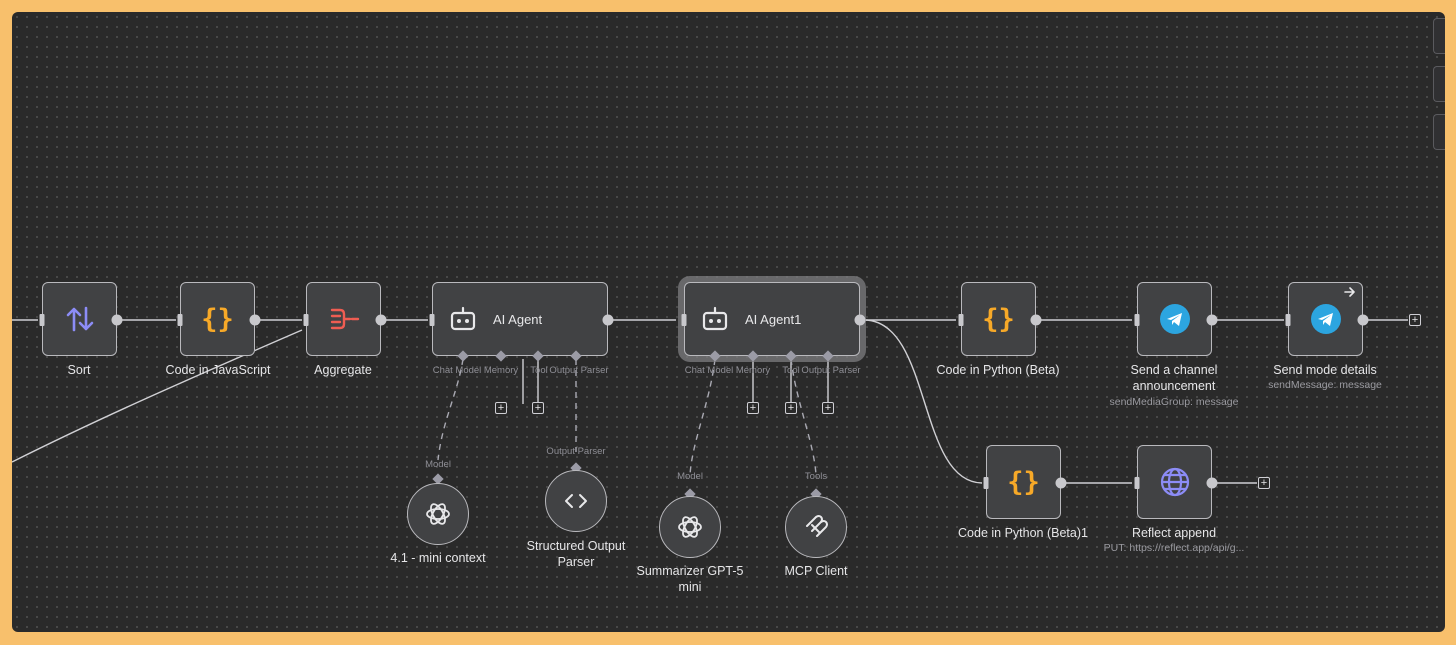  I want to click on aggregate-node, so click(343, 319).